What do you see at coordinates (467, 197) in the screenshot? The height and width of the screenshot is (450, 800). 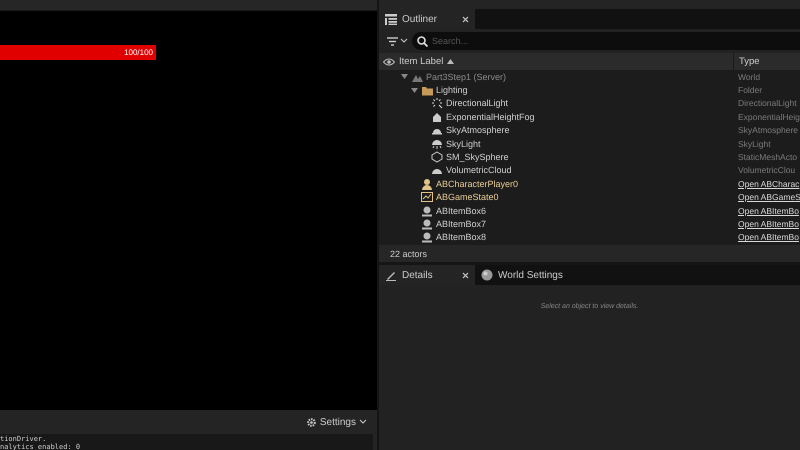 I see `tree-item: ABGameState0` at bounding box center [467, 197].